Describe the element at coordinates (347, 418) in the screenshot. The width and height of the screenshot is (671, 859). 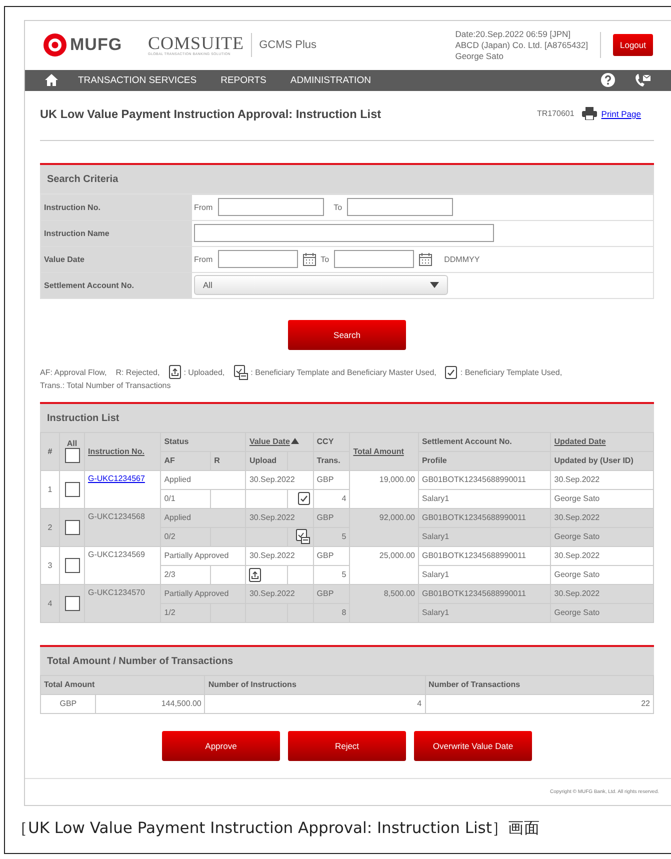
I see `section-title: Instruction List` at that location.